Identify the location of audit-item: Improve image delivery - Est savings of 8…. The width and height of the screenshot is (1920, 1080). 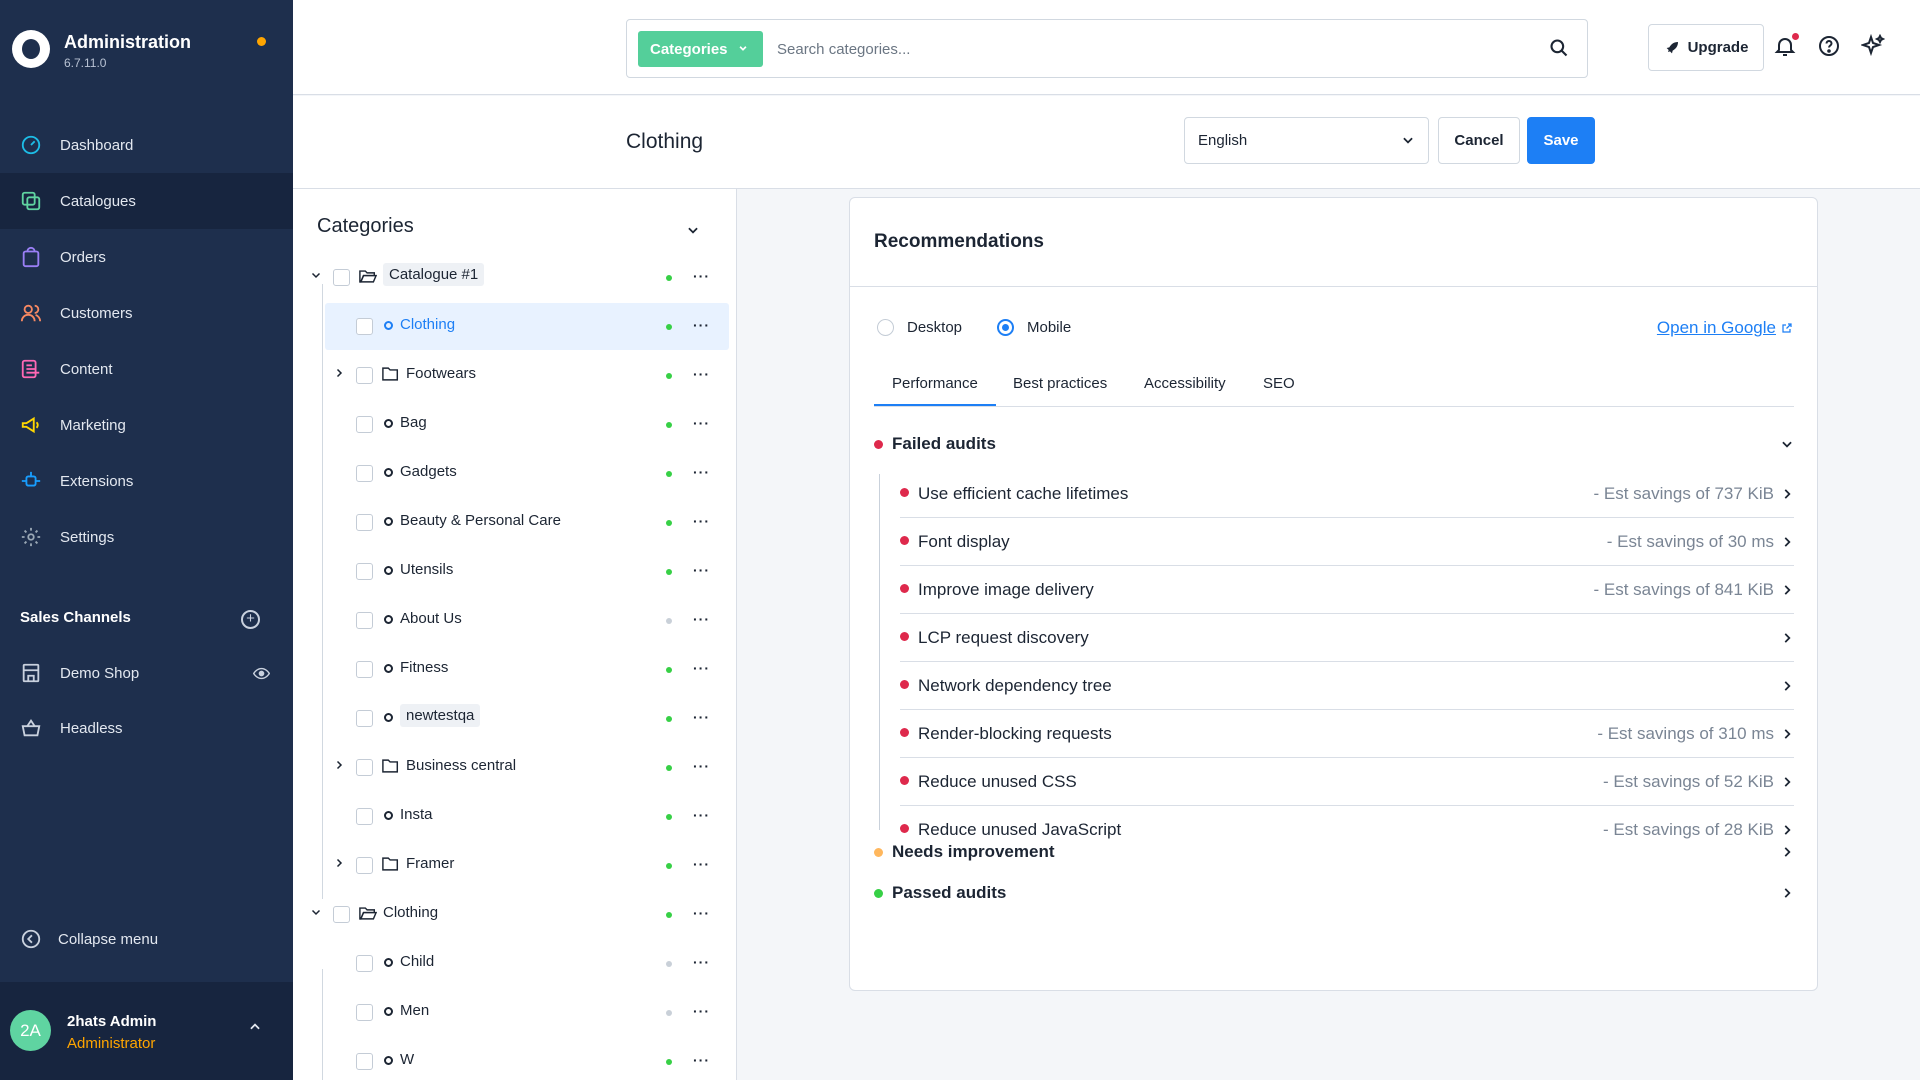
(1347, 590).